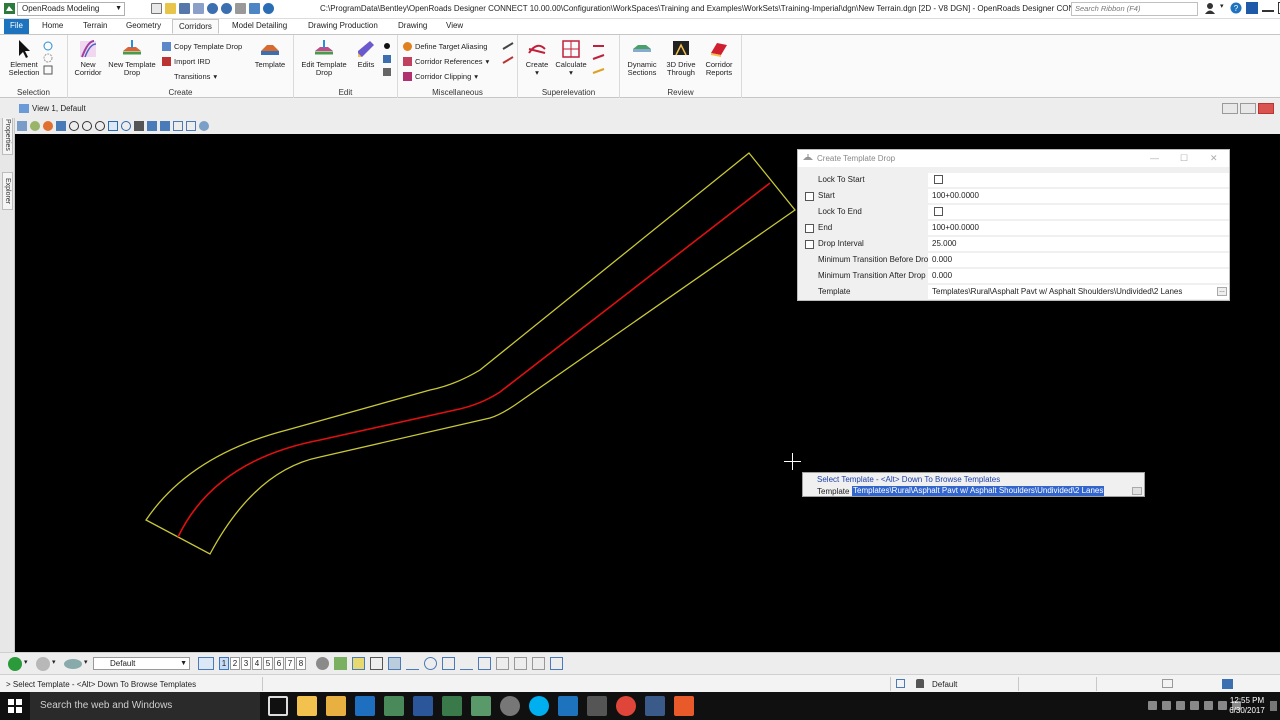 Image resolution: width=1280 pixels, height=720 pixels. What do you see at coordinates (74, 126) in the screenshot?
I see `zoom-extents-icon` at bounding box center [74, 126].